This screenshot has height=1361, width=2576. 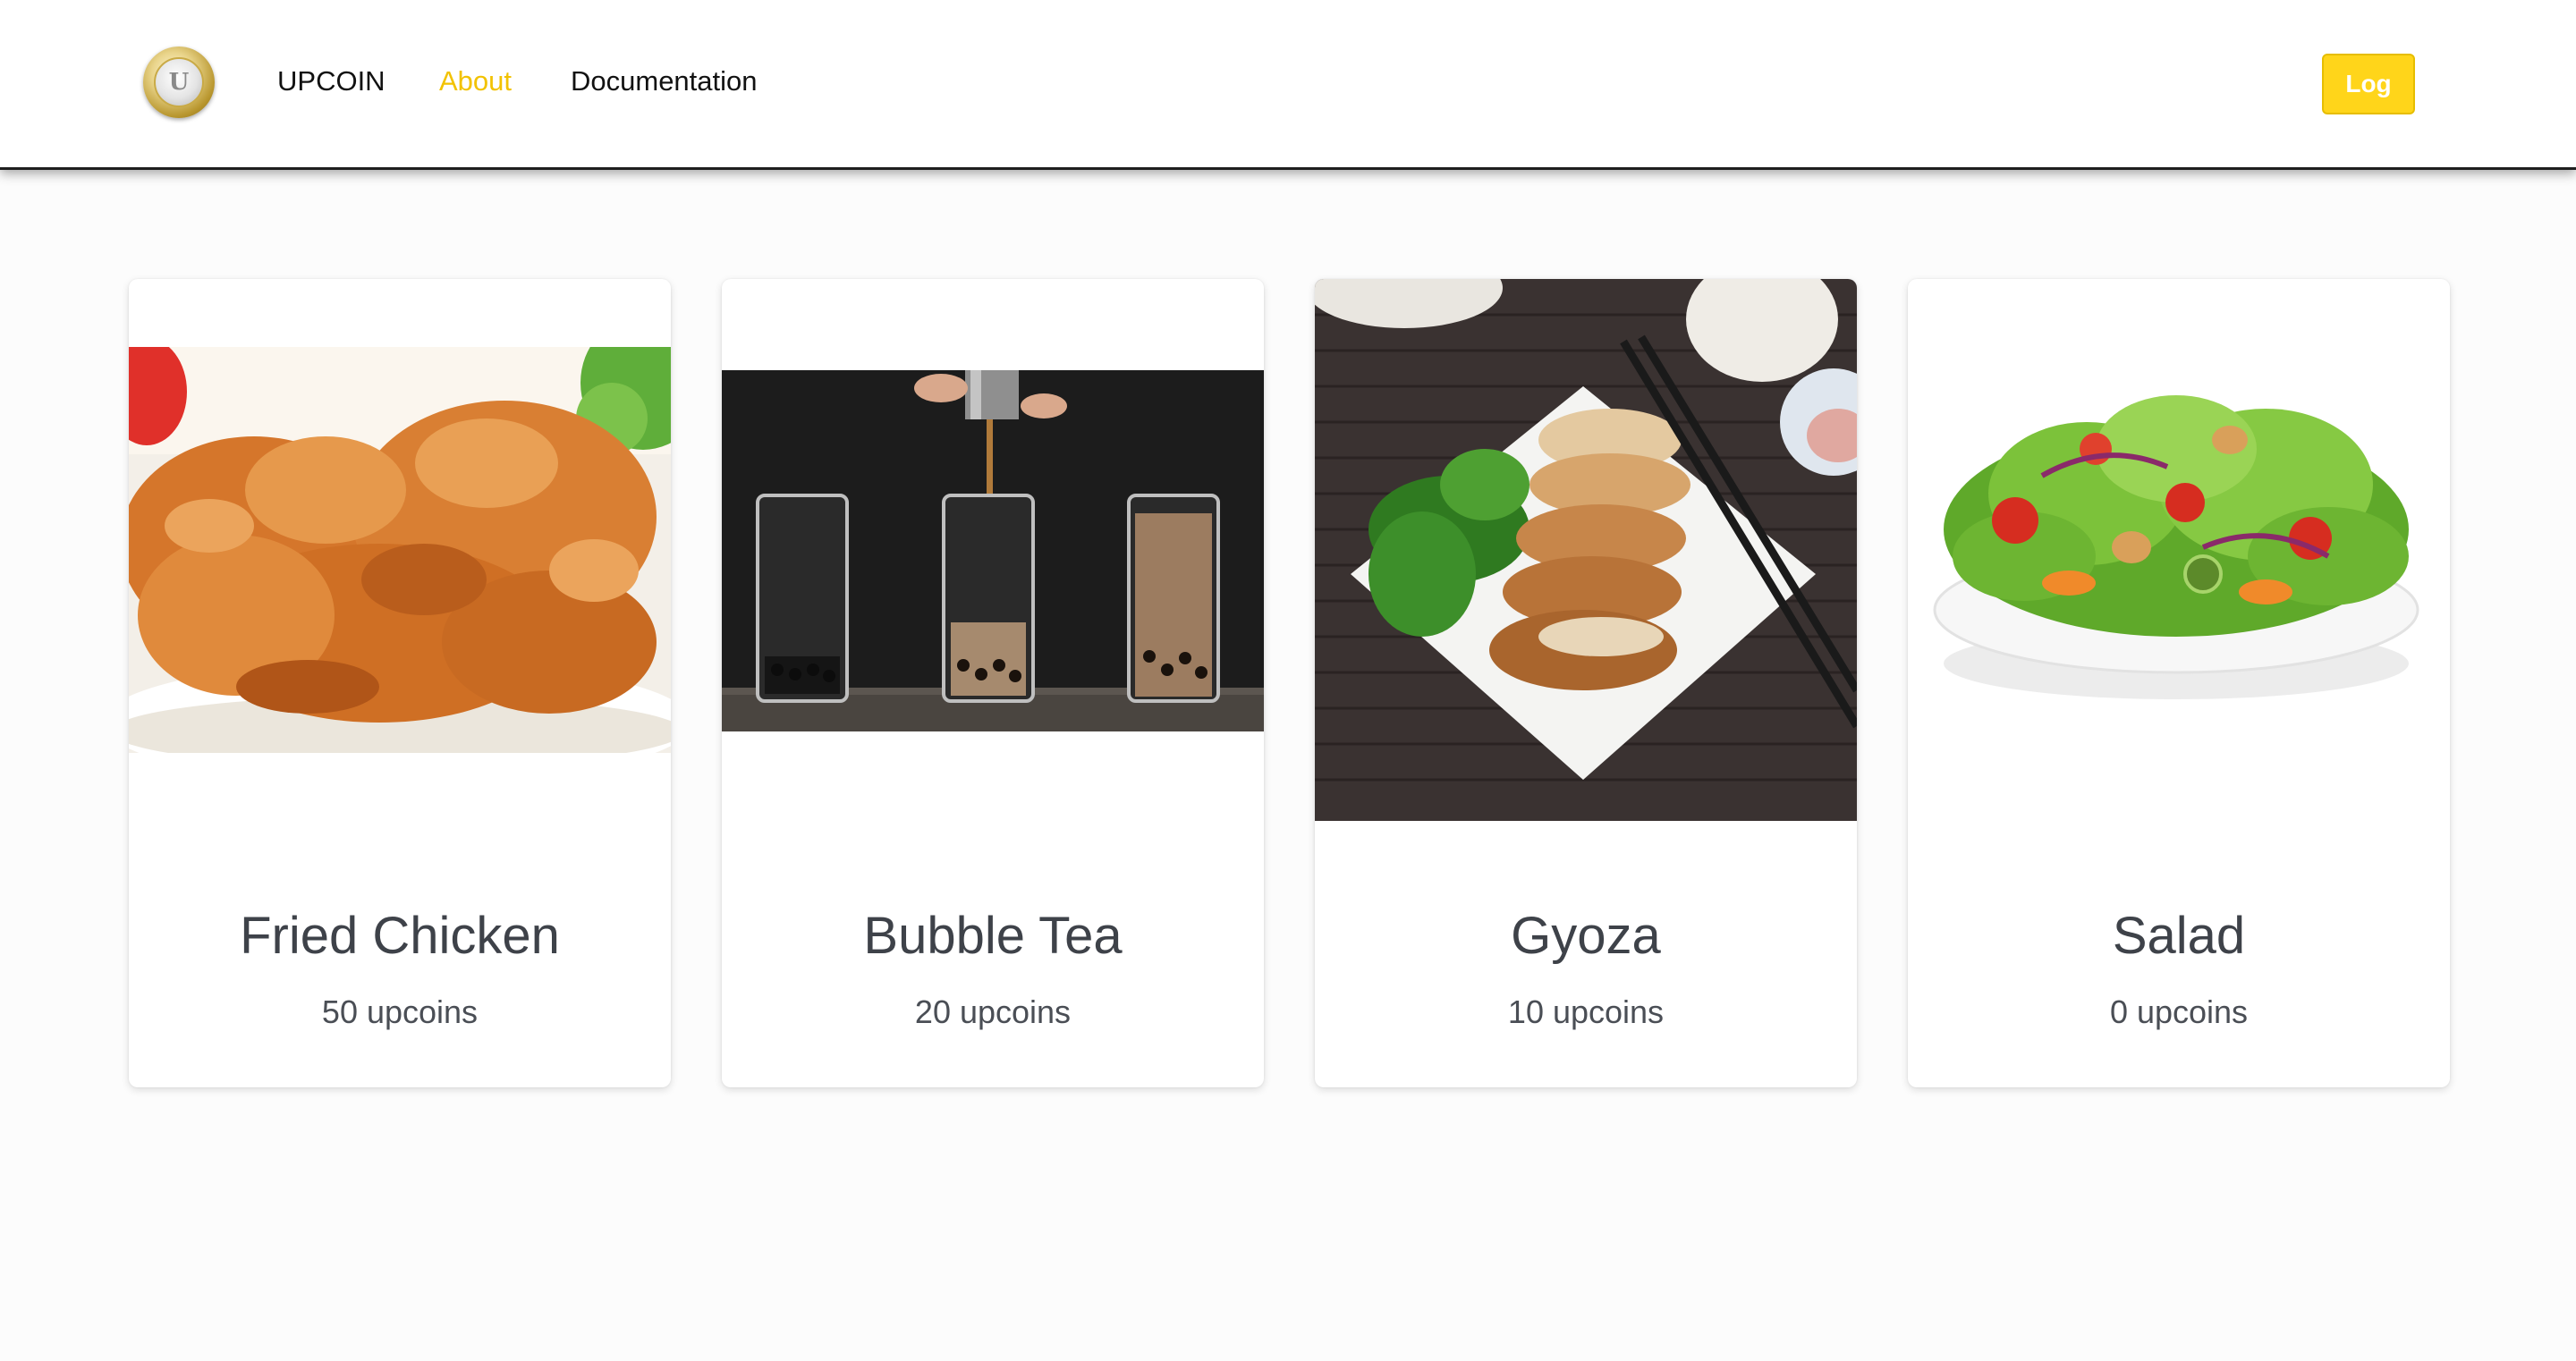 What do you see at coordinates (2179, 1011) in the screenshot?
I see `product-price: 0 upcoins` at bounding box center [2179, 1011].